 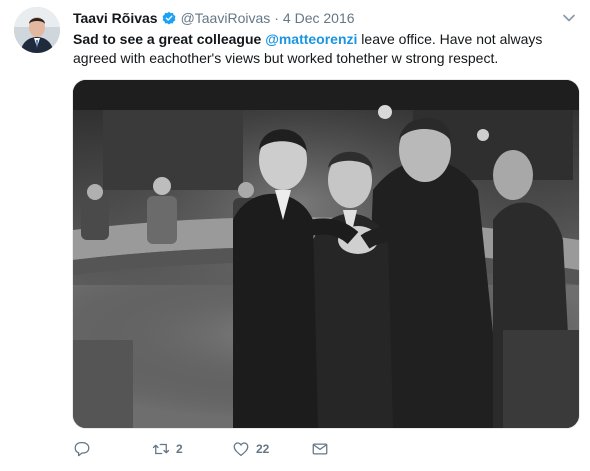 I want to click on display-name: Taavi Rõivas, so click(x=115, y=18).